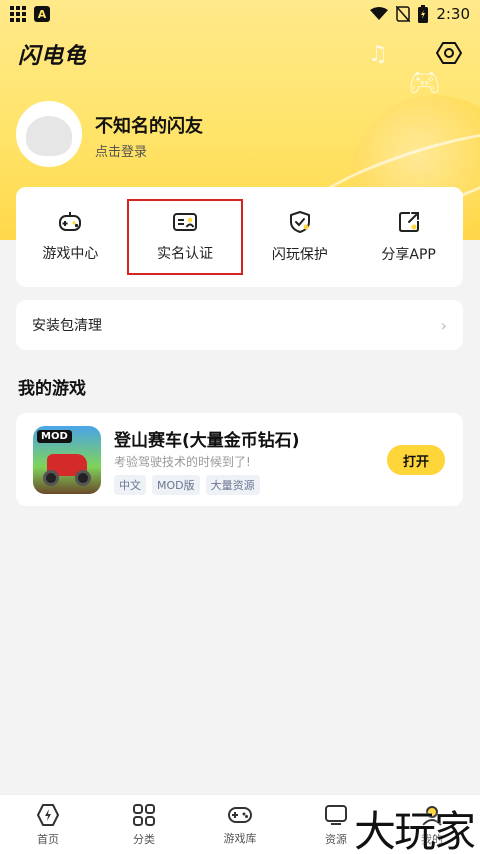  What do you see at coordinates (239, 325) in the screenshot?
I see `package-cleanup-row: 安装包清理 ›` at bounding box center [239, 325].